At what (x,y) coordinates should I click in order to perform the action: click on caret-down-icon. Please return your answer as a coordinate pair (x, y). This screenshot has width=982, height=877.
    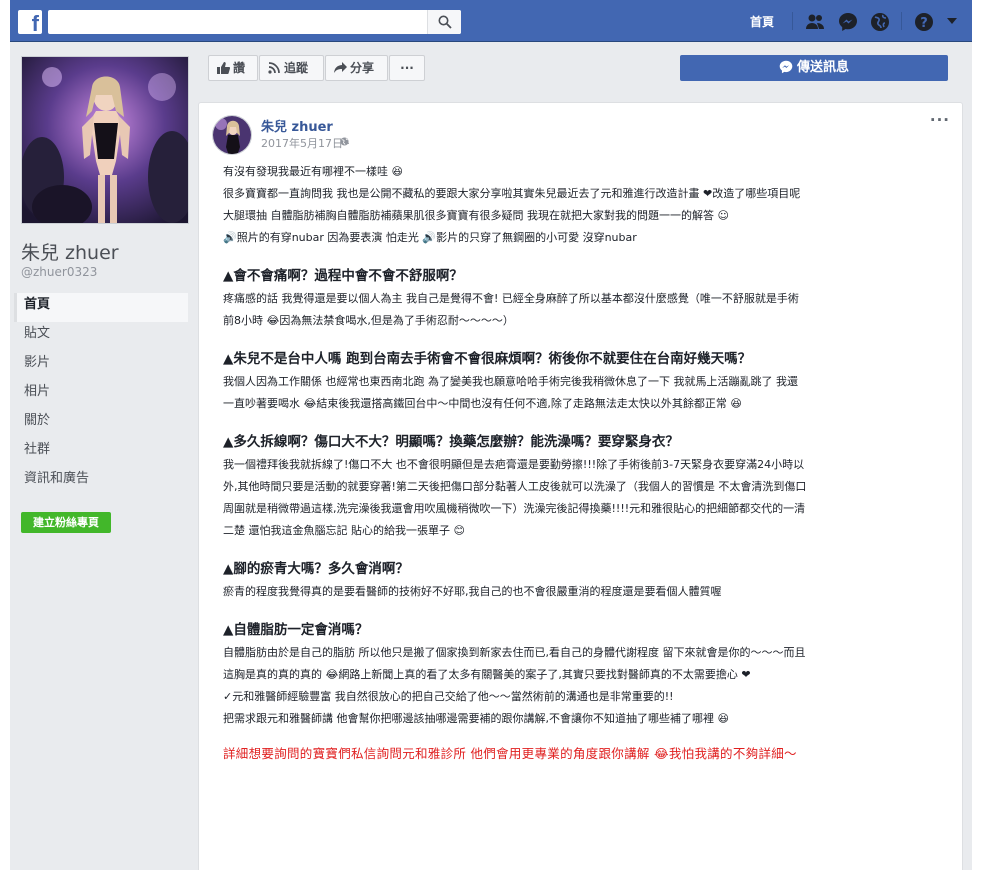
    Looking at the image, I should click on (952, 21).